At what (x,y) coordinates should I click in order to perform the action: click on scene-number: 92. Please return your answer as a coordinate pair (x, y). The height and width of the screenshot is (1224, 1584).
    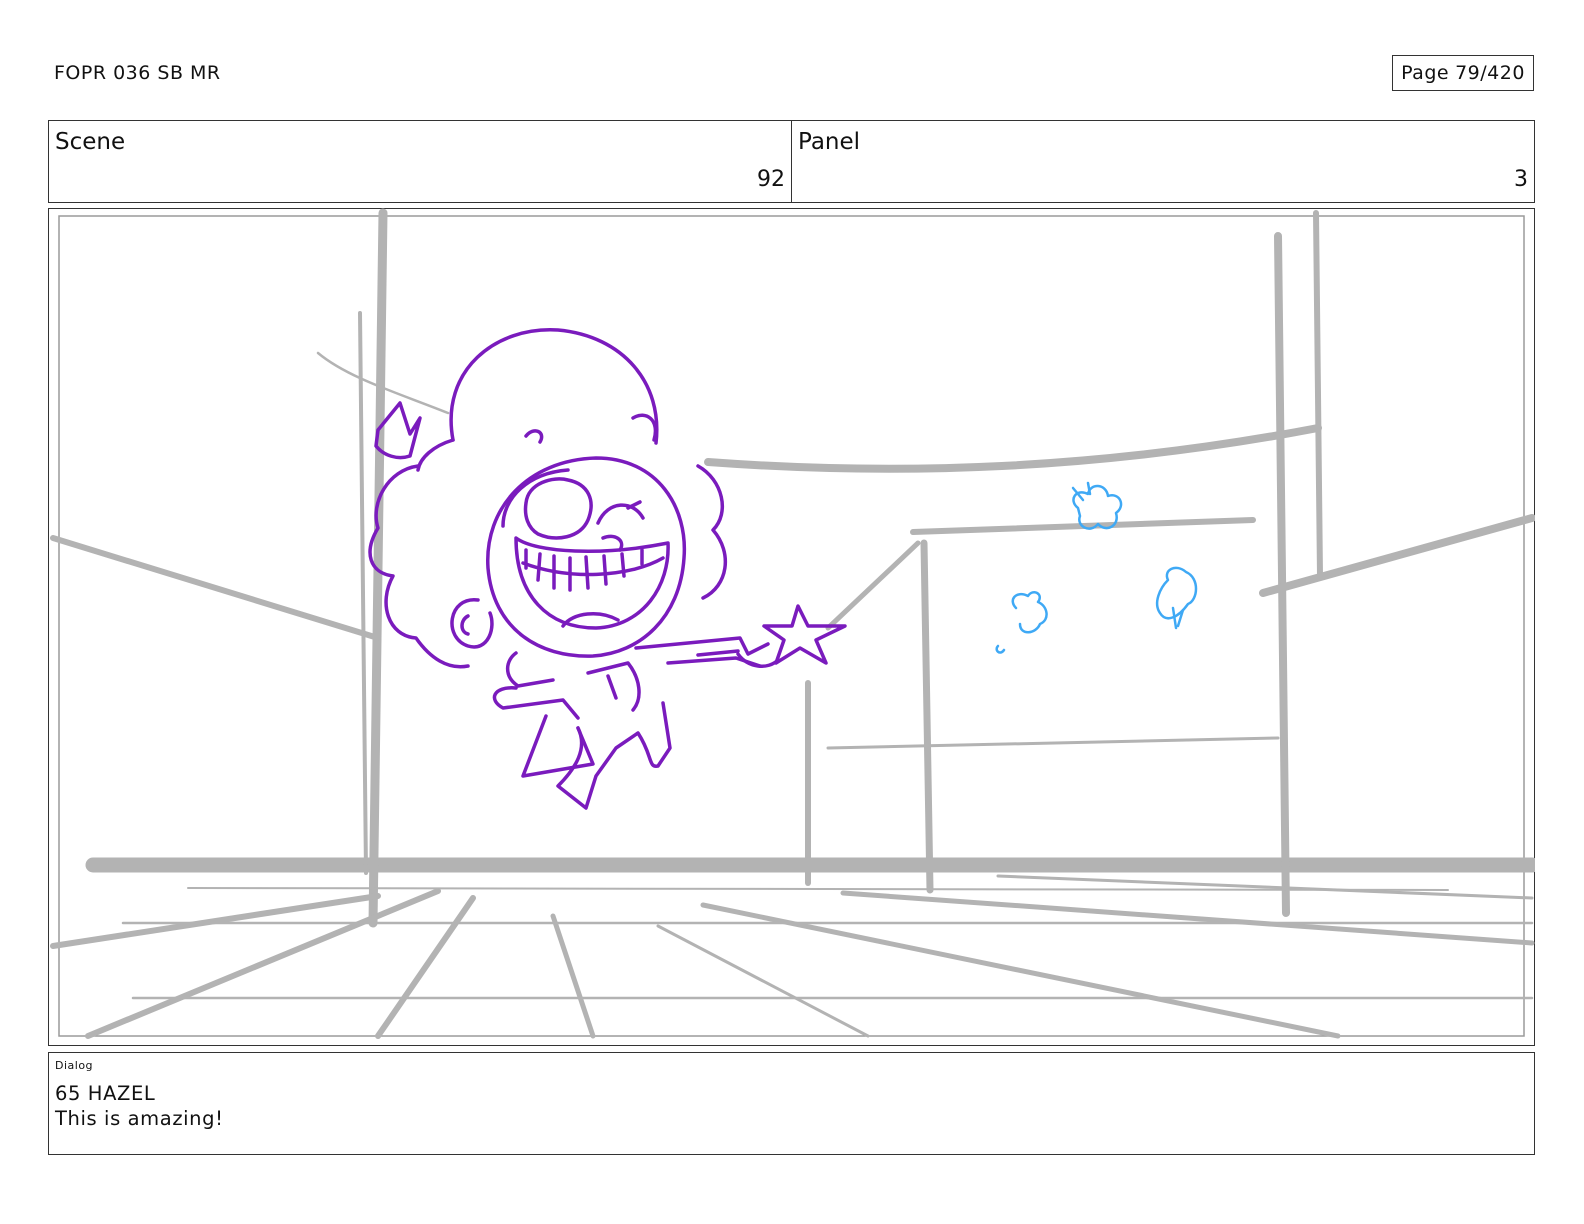
    Looking at the image, I should click on (771, 179).